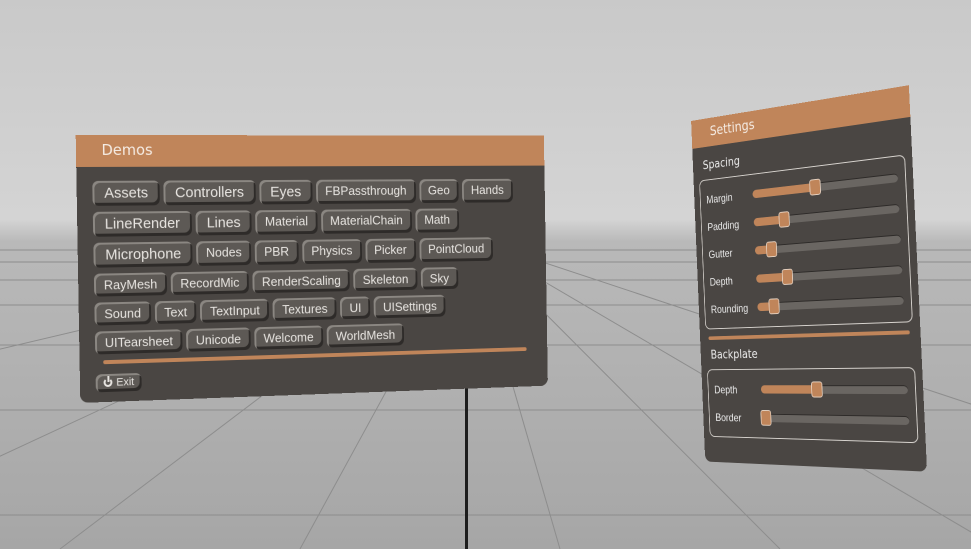 The height and width of the screenshot is (549, 971). Describe the element at coordinates (487, 190) in the screenshot. I see `hands-button: Hands` at that location.